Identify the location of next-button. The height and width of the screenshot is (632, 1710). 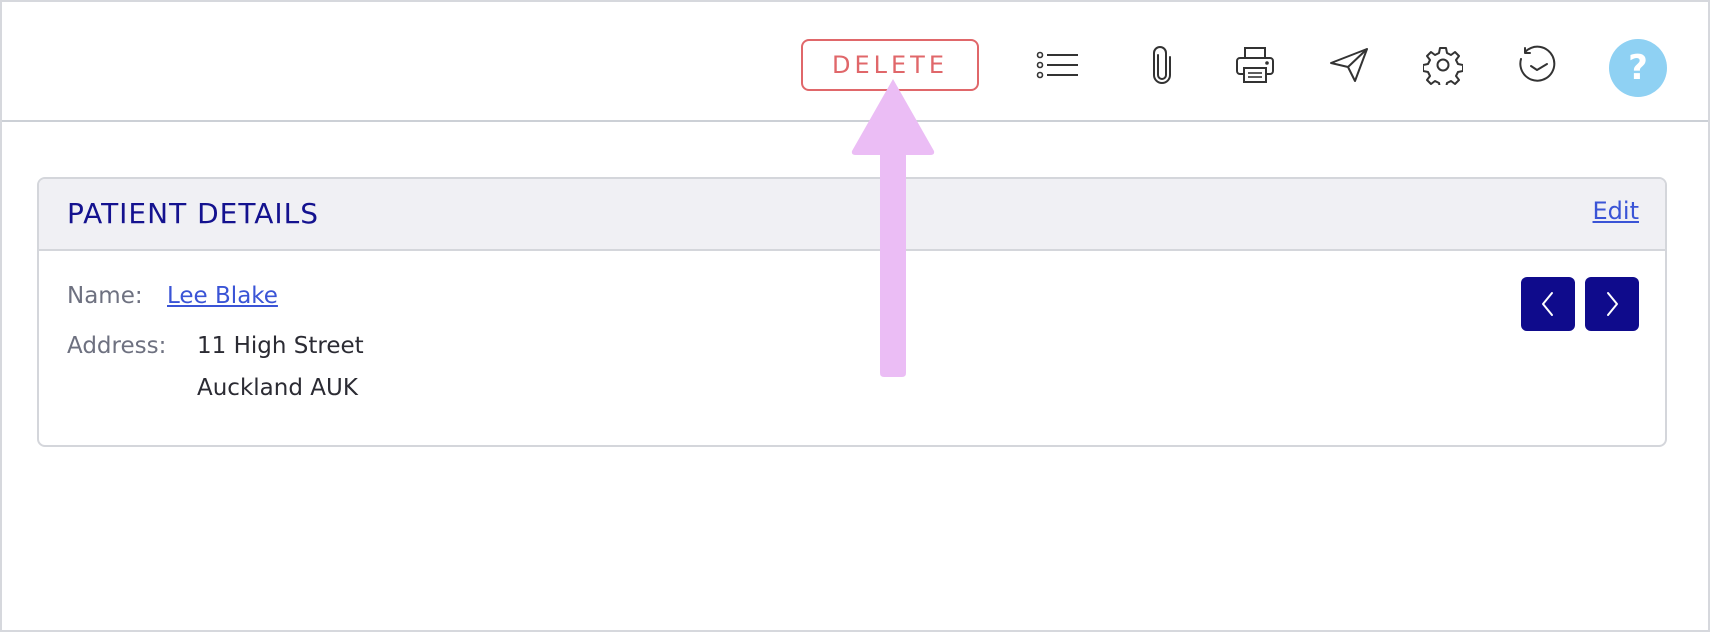
(1612, 304).